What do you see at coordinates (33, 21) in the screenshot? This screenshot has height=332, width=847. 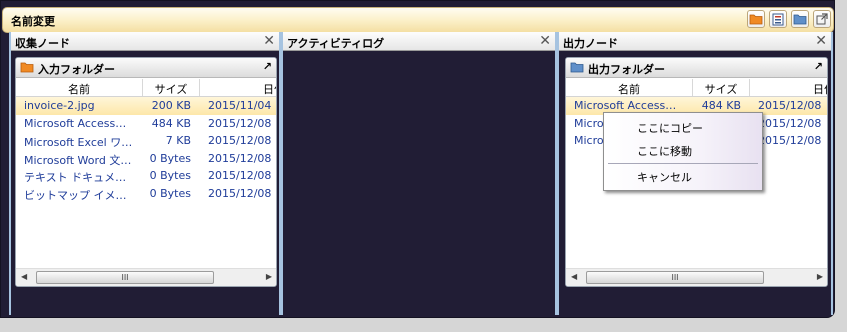 I see `window-title: 名前変更` at bounding box center [33, 21].